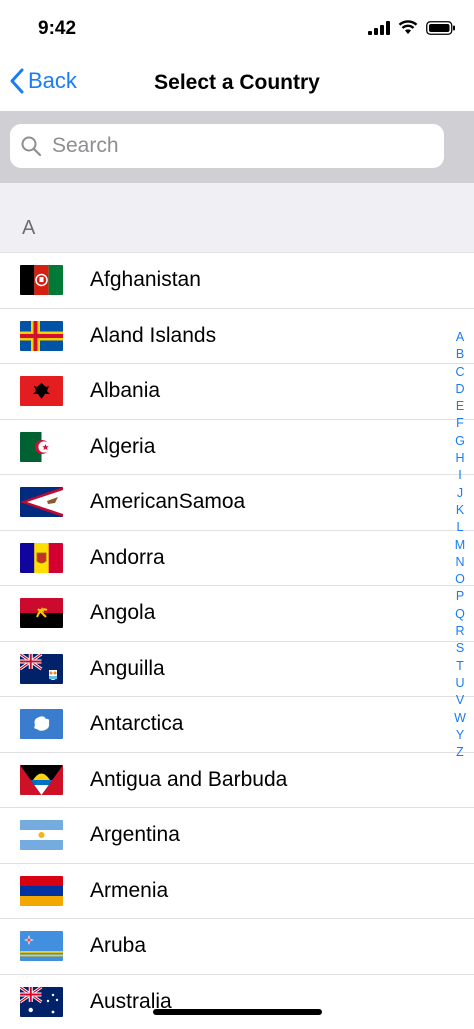  I want to click on country-row: Antigua and Barbuda, so click(237, 780).